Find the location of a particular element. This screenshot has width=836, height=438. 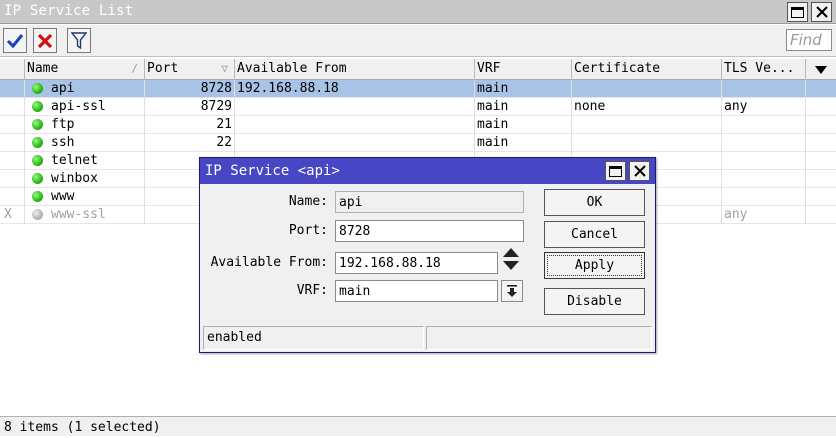

name-field is located at coordinates (429, 202).